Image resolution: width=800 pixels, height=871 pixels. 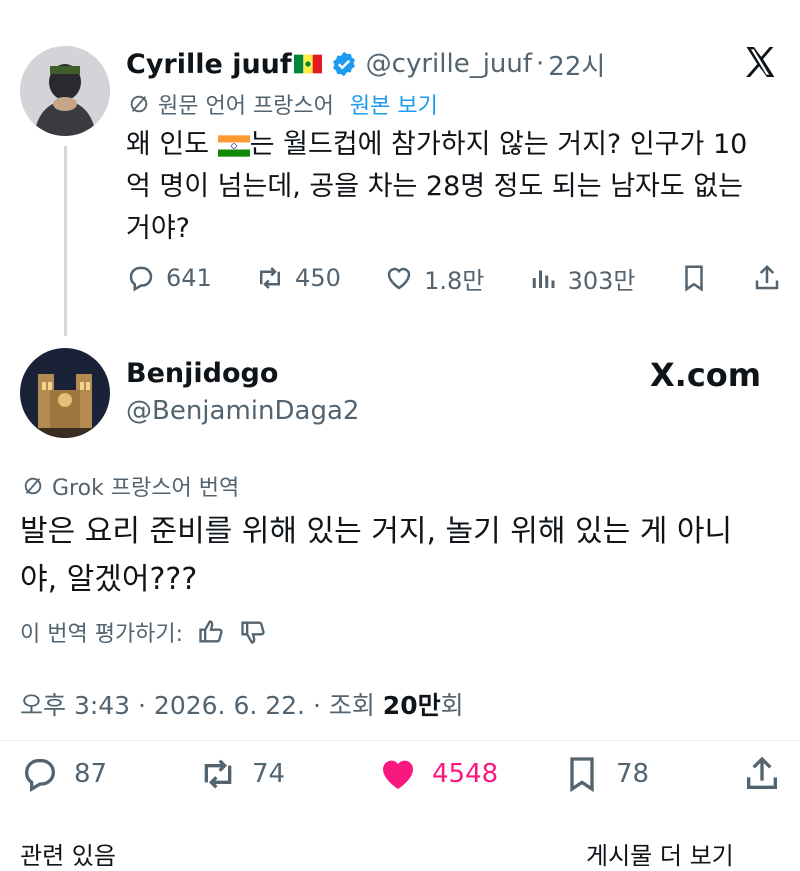 What do you see at coordinates (109, 579) in the screenshot?
I see `reply-text-line2: 야, 알겠어???` at bounding box center [109, 579].